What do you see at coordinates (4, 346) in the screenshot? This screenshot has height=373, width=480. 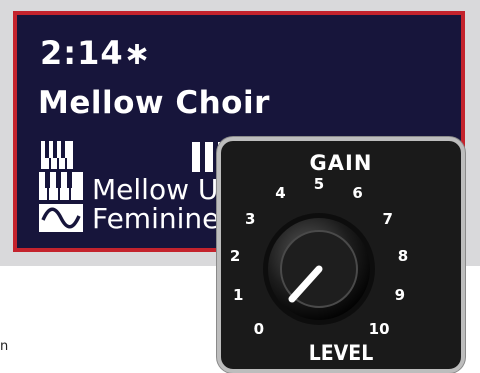 I see `edge-text: n` at bounding box center [4, 346].